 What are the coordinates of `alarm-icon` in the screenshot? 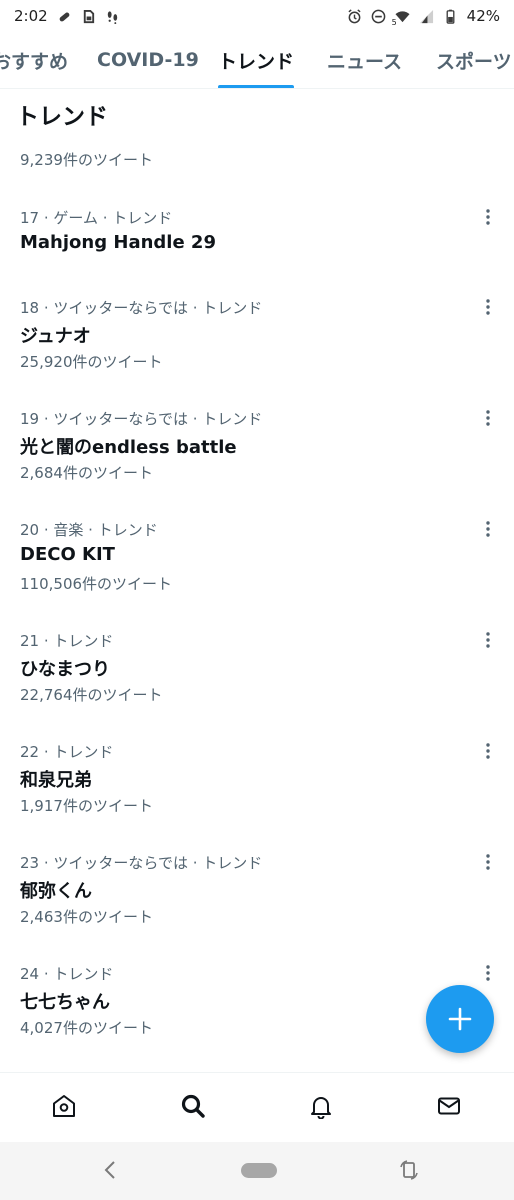 It's located at (354, 16).